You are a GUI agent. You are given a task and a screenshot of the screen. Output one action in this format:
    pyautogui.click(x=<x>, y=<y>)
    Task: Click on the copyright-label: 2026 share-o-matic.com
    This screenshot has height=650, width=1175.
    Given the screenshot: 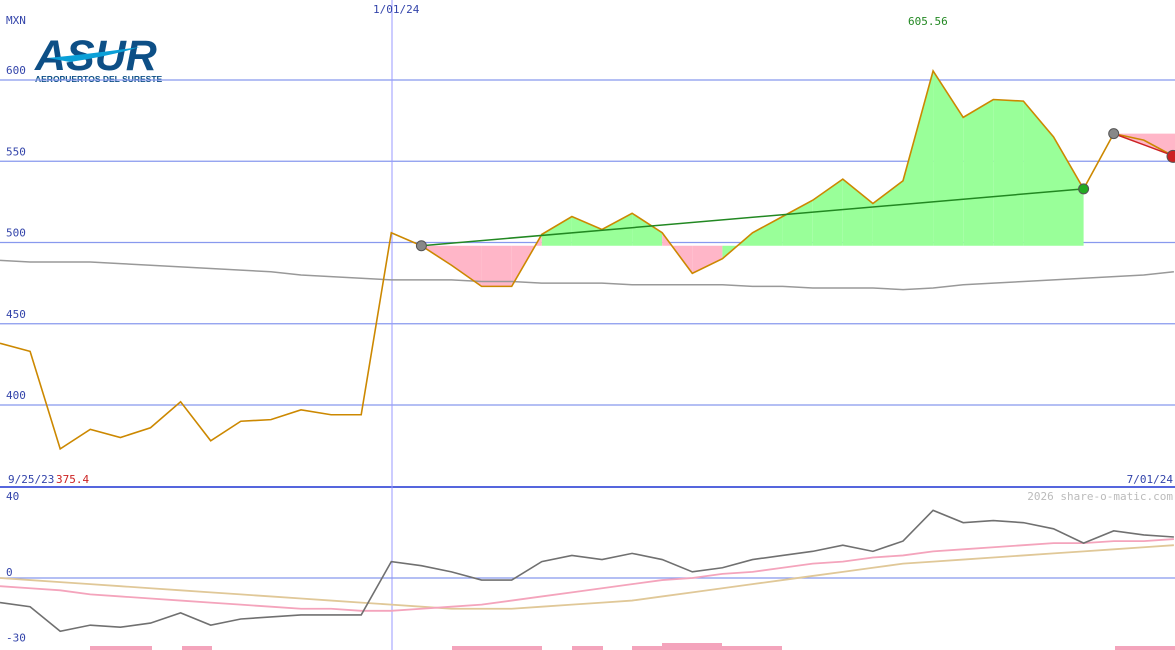 What is the action you would take?
    pyautogui.click(x=1100, y=496)
    